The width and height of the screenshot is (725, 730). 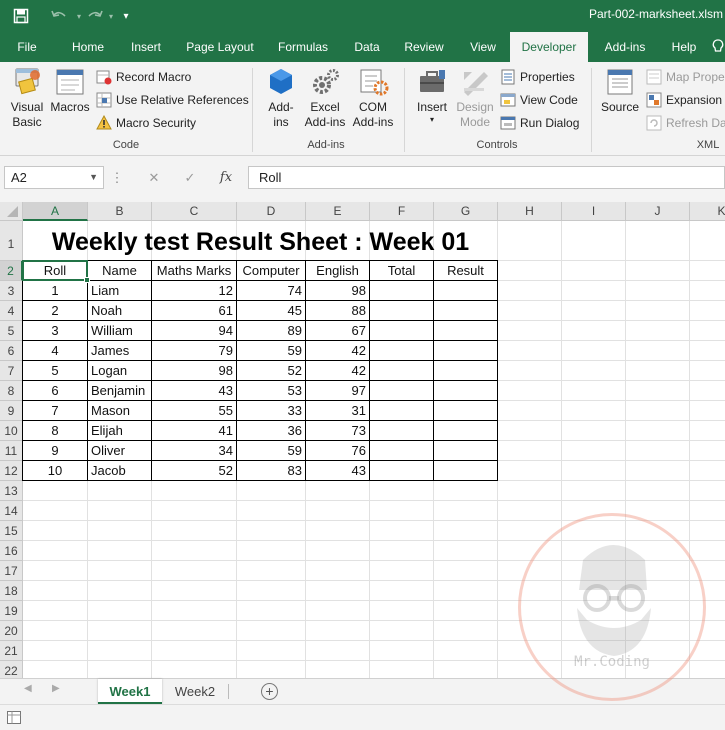 I want to click on row-header-17: 17, so click(x=11, y=571).